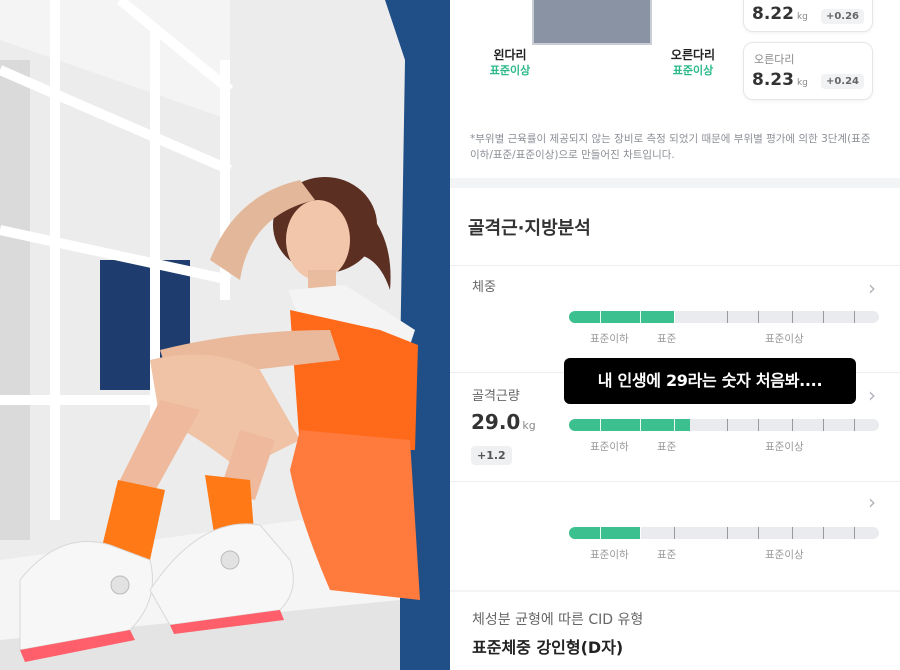 The width and height of the screenshot is (900, 670). Describe the element at coordinates (693, 70) in the screenshot. I see `right-leg-status: 표준이상` at that location.